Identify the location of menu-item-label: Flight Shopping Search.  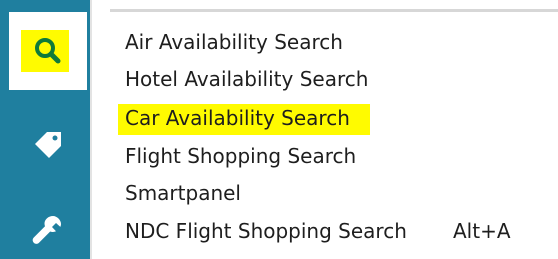
(241, 156).